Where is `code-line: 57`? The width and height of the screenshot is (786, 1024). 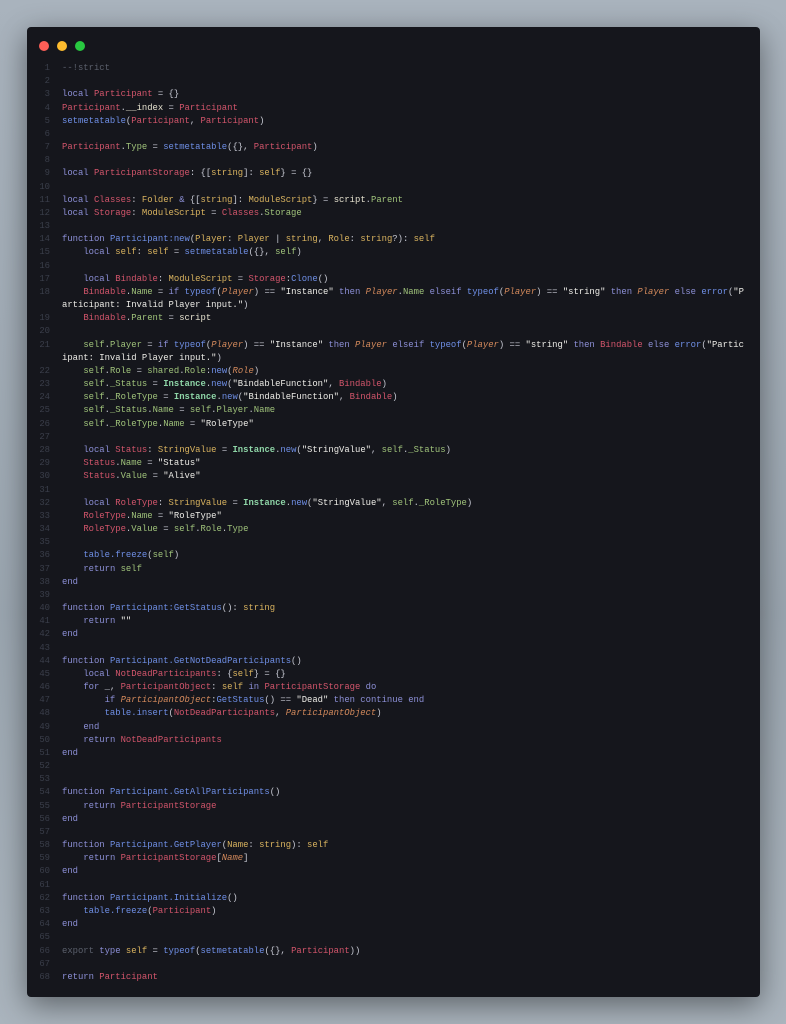
code-line: 57 is located at coordinates (391, 832).